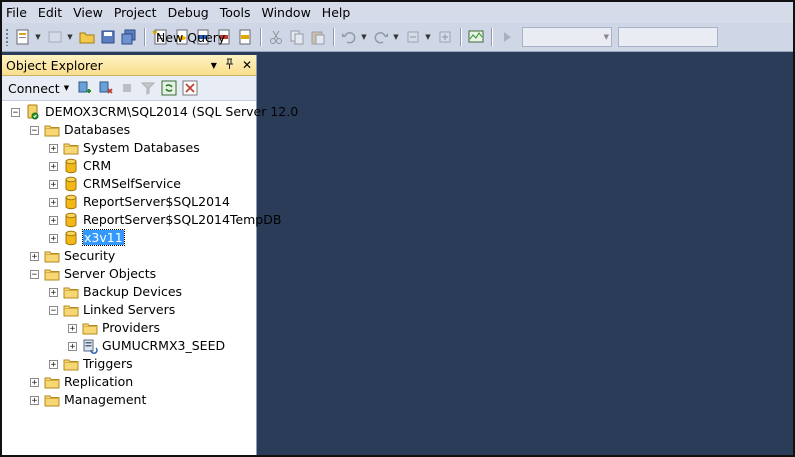  I want to click on object-explorer-details-button, so click(190, 88).